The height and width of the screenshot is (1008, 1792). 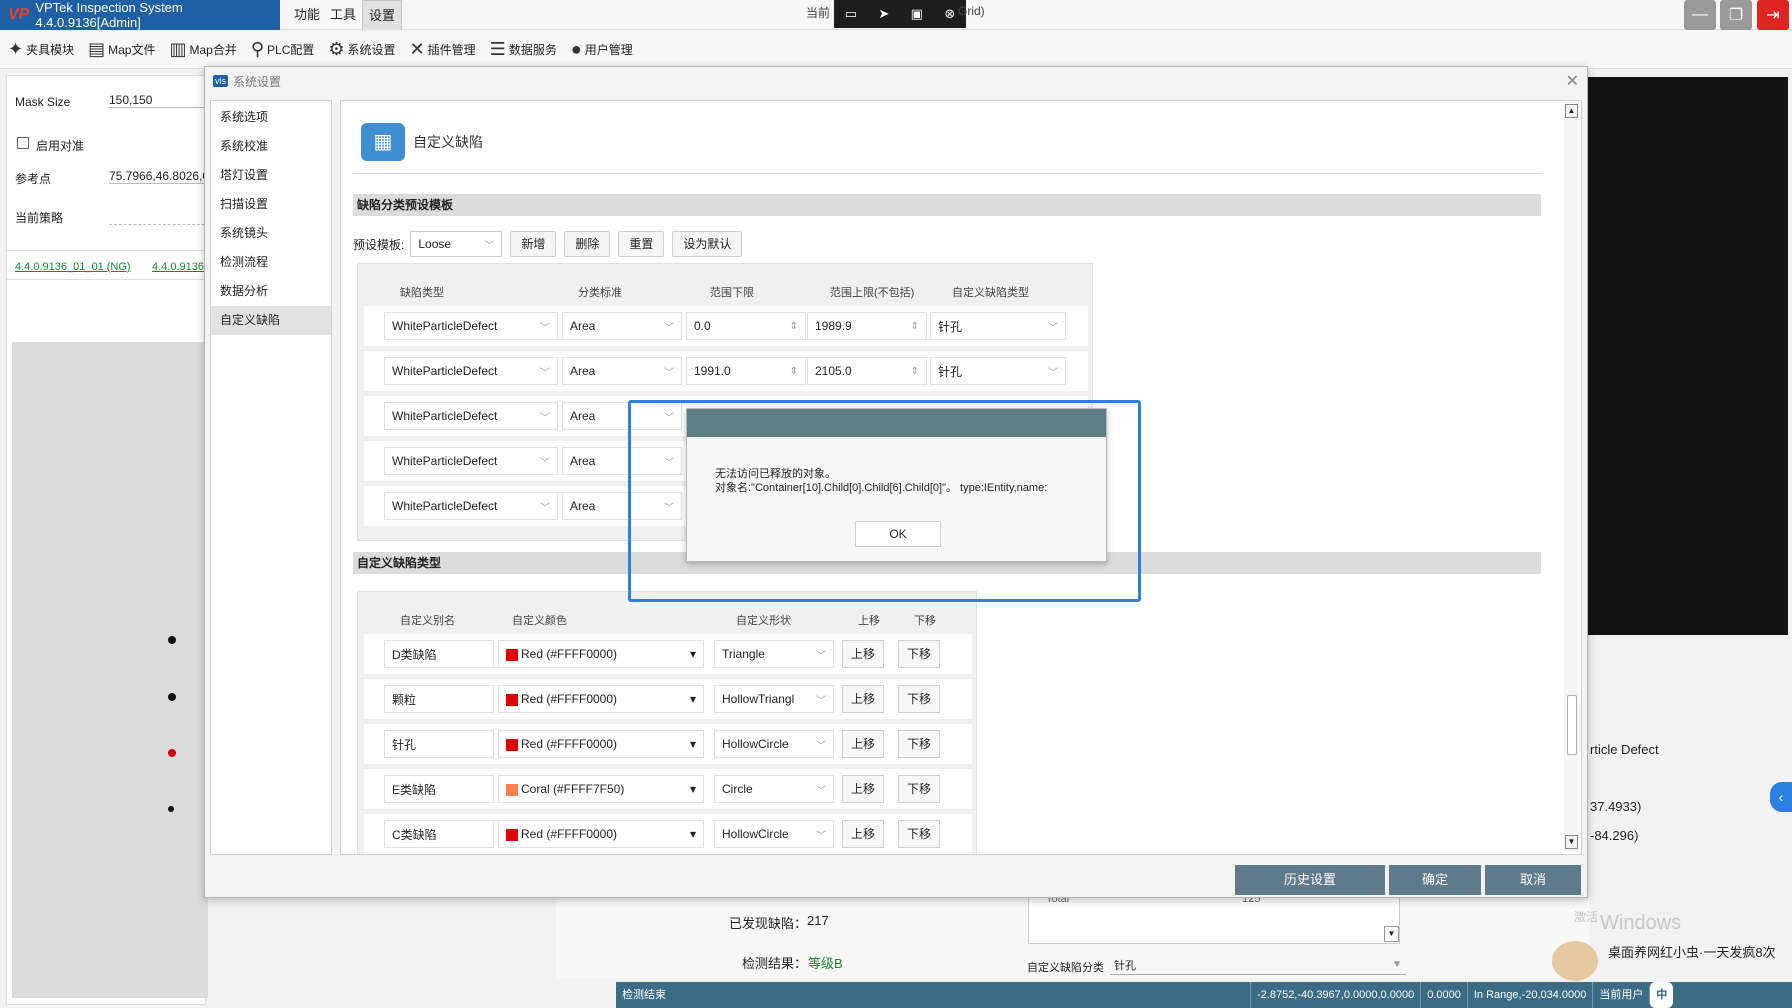 I want to click on result-link-2: 4.4.0.9136, so click(x=178, y=267).